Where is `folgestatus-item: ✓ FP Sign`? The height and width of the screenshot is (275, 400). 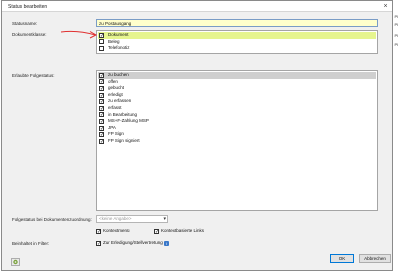 folgestatus-item: ✓ FP Sign is located at coordinates (237, 134).